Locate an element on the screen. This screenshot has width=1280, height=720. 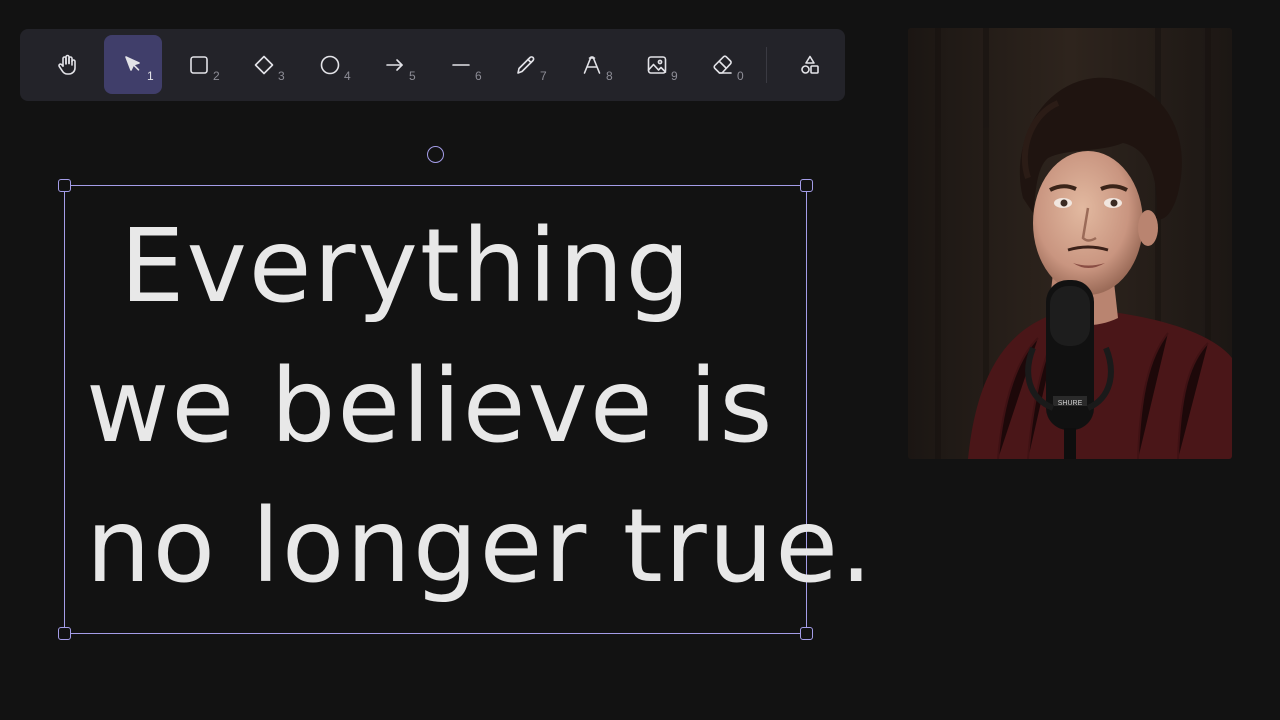
text-icon is located at coordinates (592, 65).